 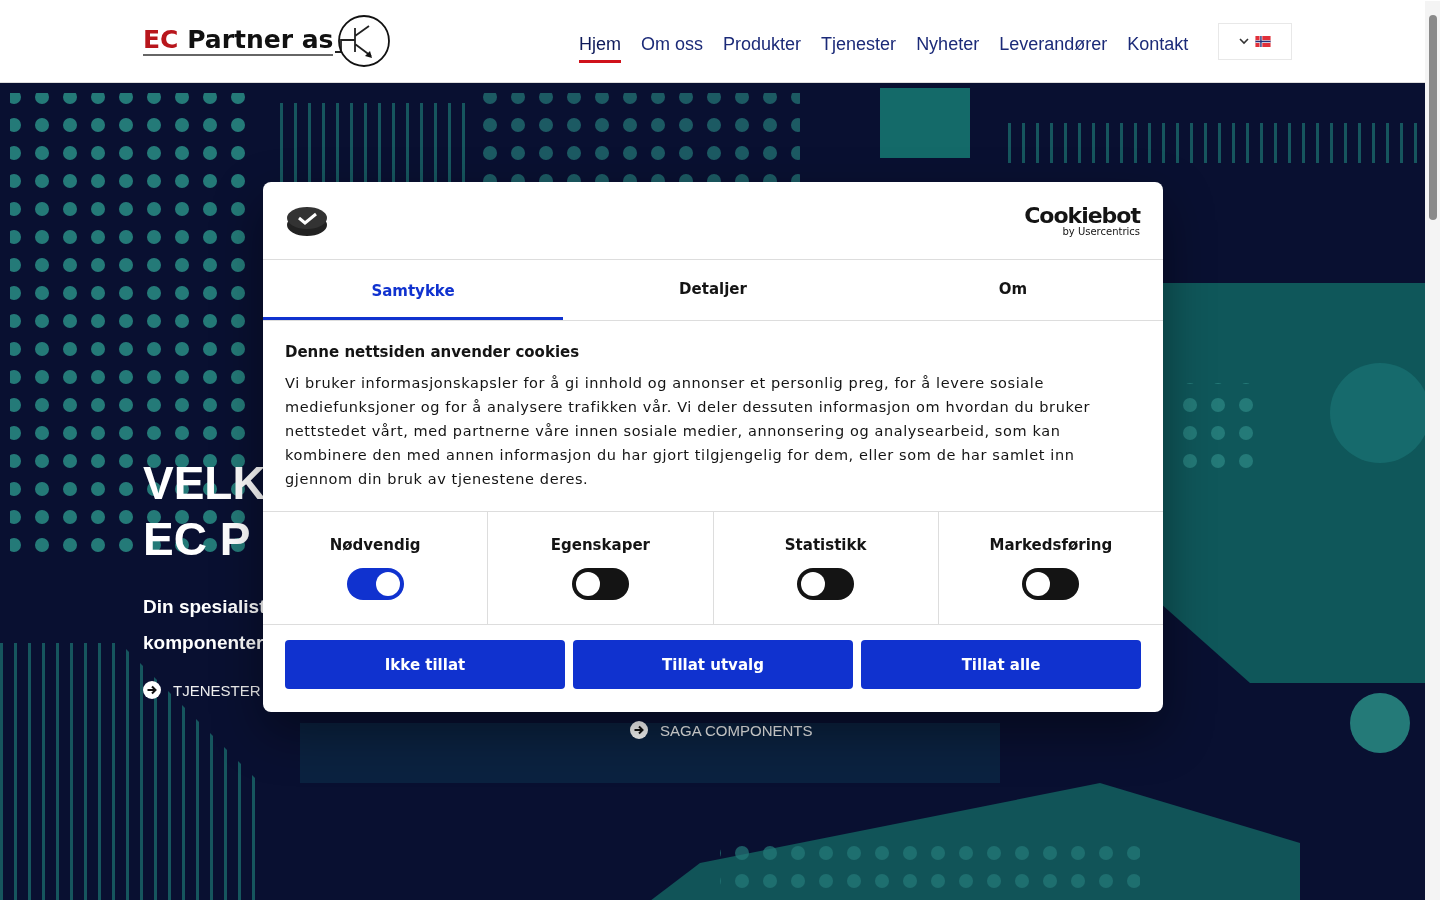 I want to click on consent-button: Tillat utvalg, so click(x=713, y=664).